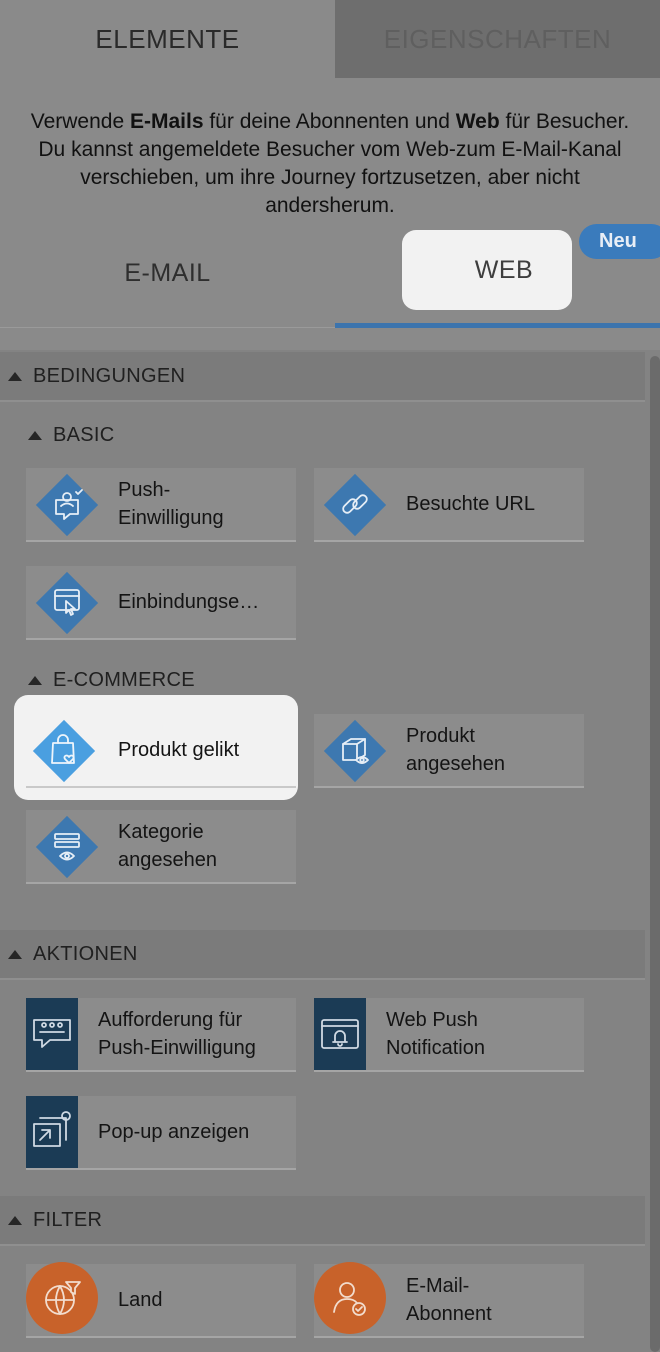  Describe the element at coordinates (167, 327) in the screenshot. I see `divider` at that location.